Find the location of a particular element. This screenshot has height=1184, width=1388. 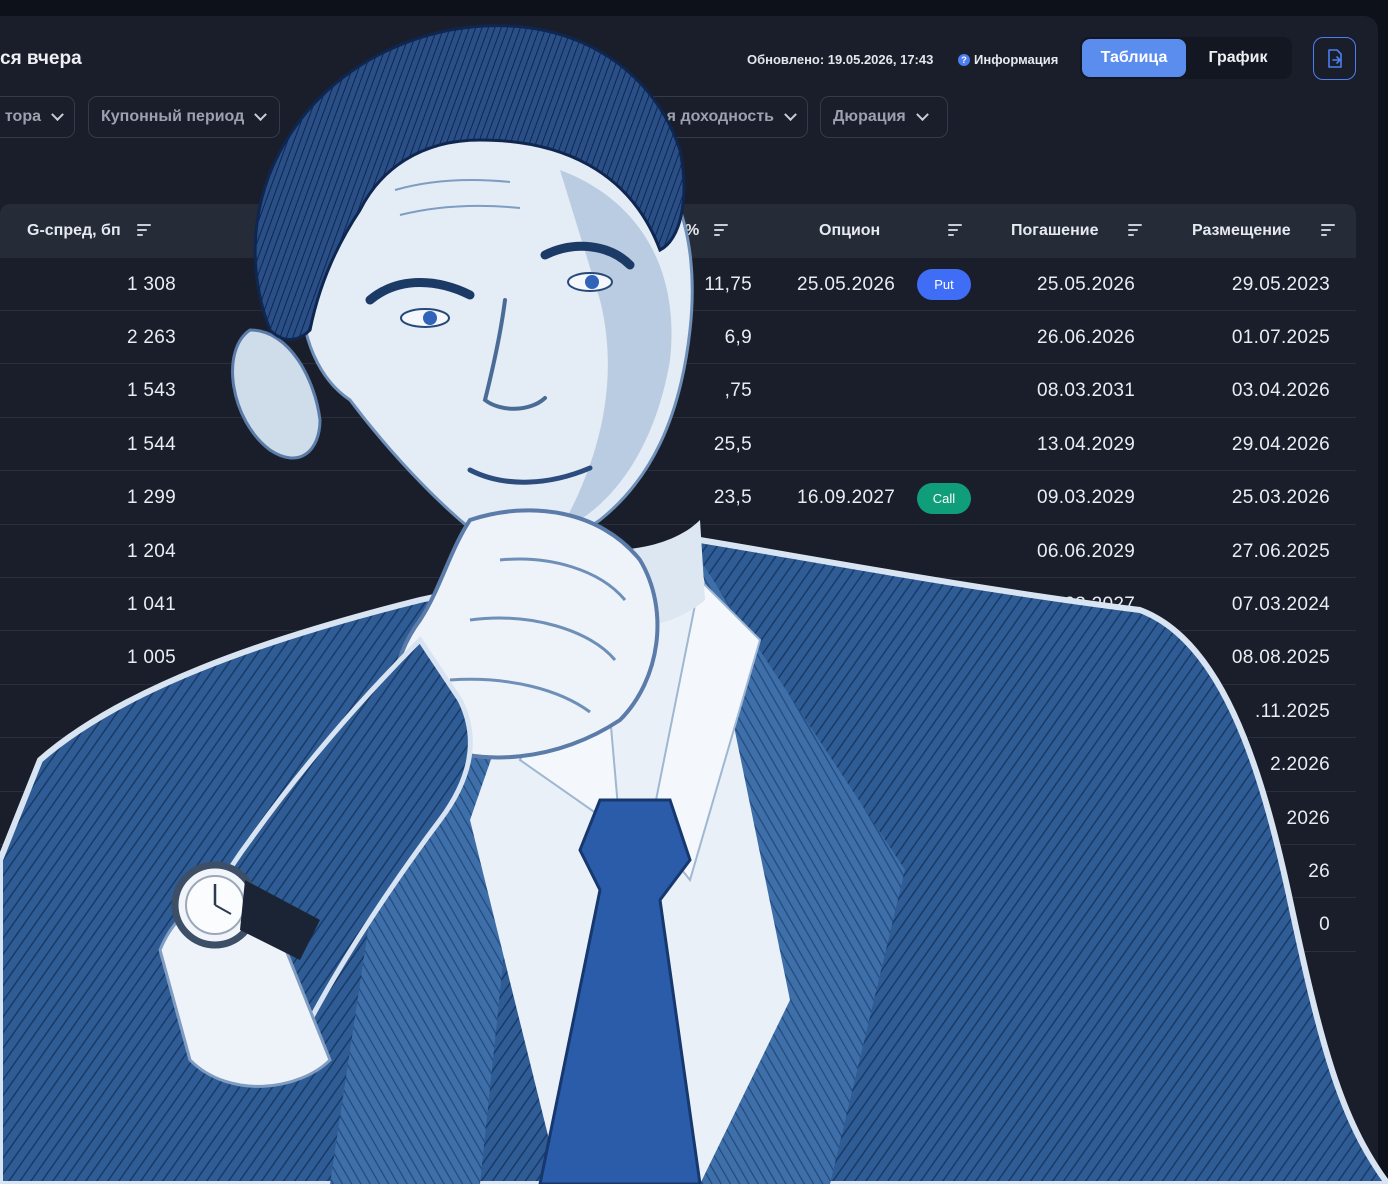

col-coupon-pct: % is located at coordinates (692, 231).